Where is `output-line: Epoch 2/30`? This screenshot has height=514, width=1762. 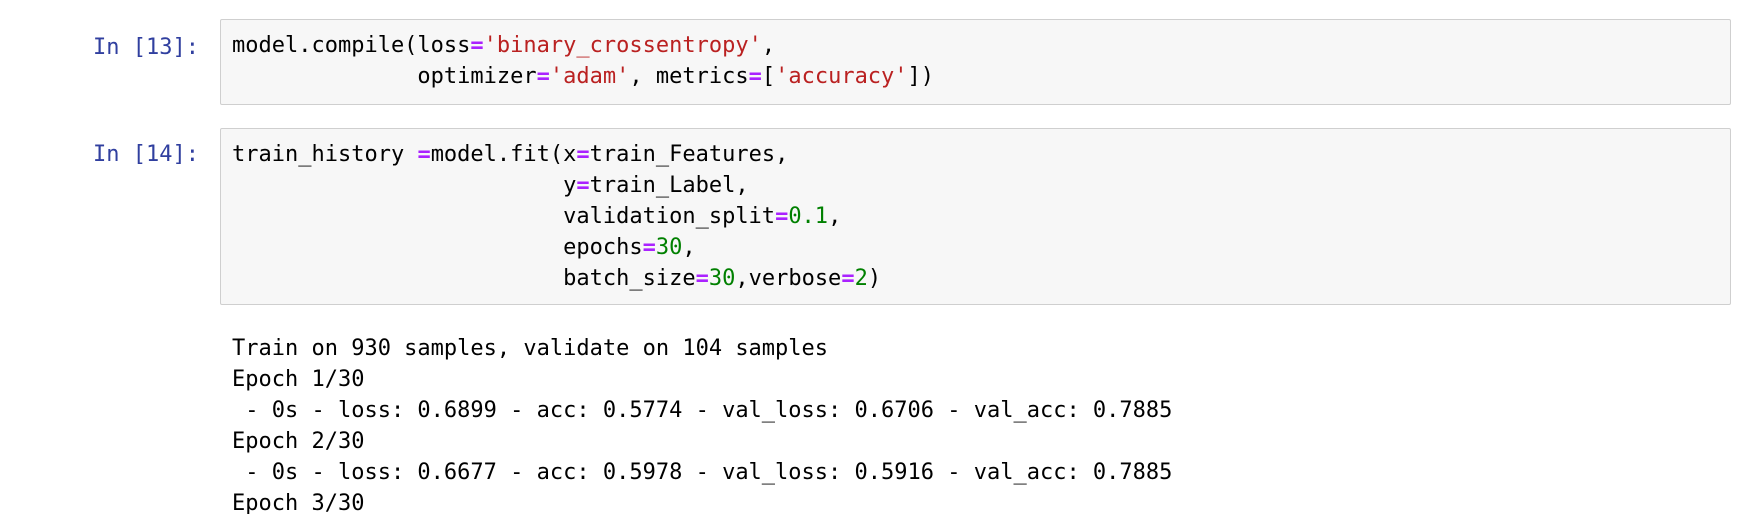 output-line: Epoch 2/30 is located at coordinates (298, 441).